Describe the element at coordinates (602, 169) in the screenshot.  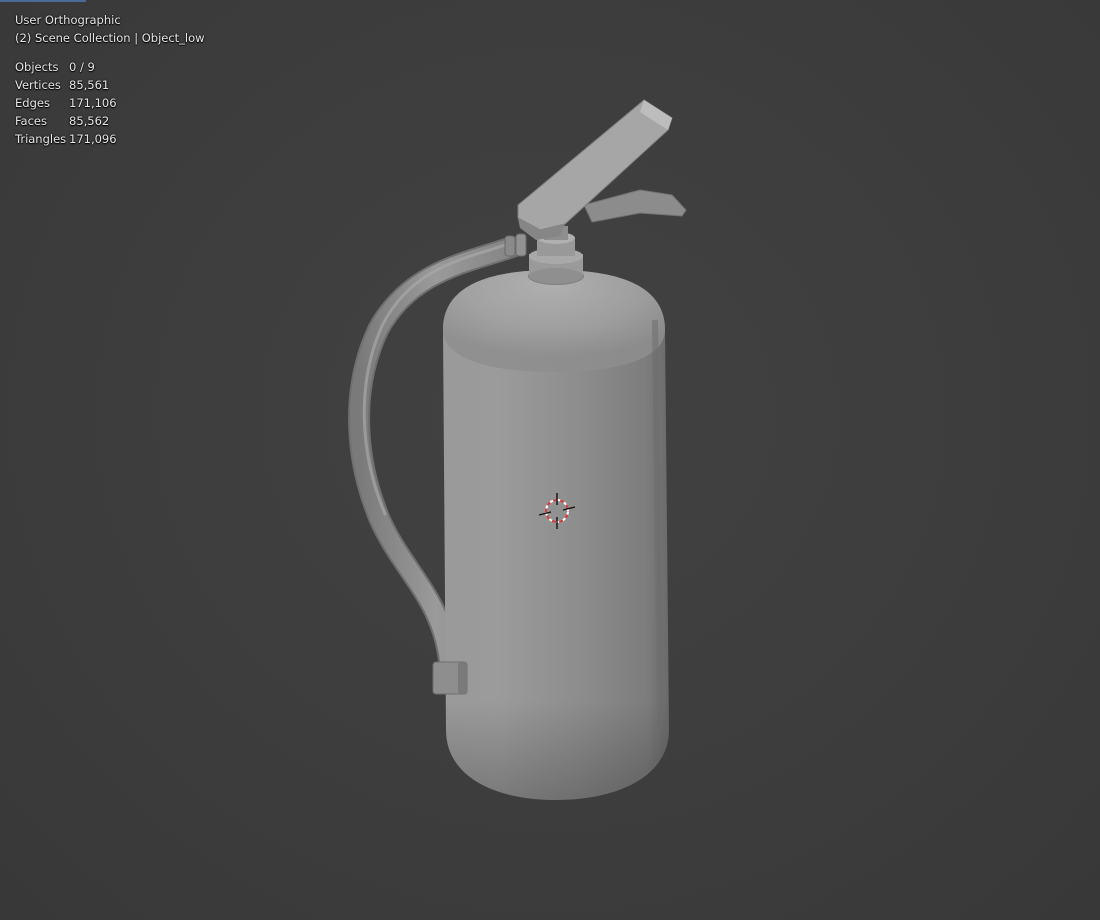
I see `handle-lever` at that location.